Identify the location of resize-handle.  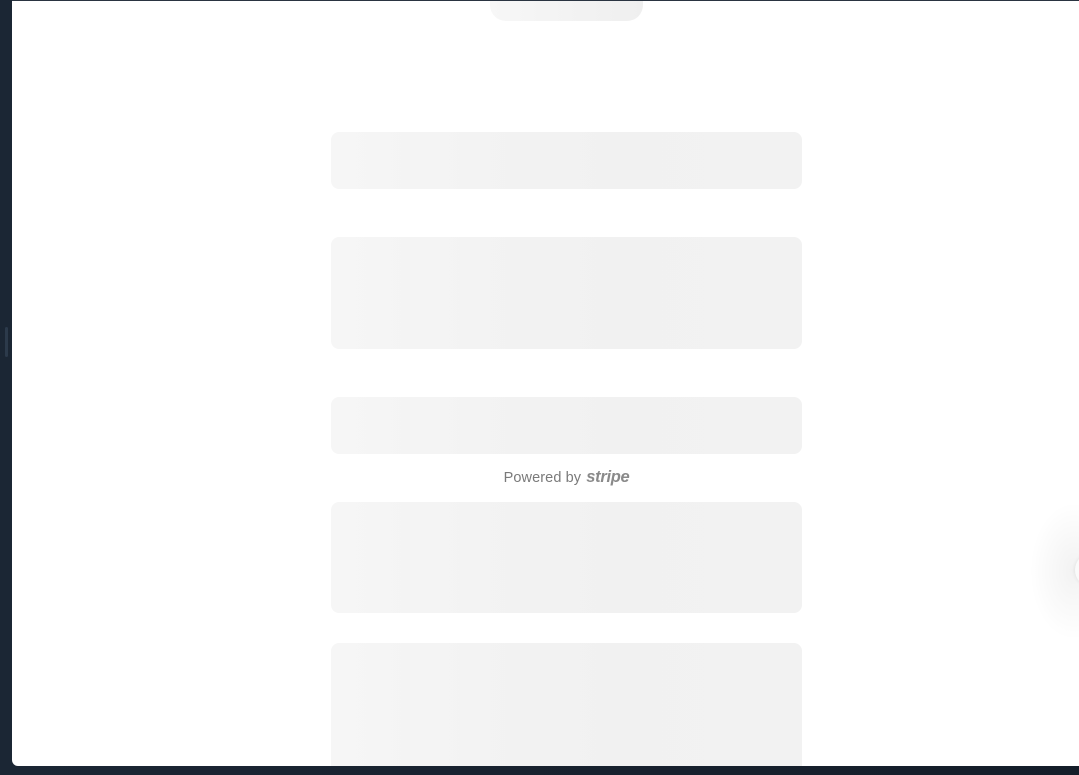
(6, 342).